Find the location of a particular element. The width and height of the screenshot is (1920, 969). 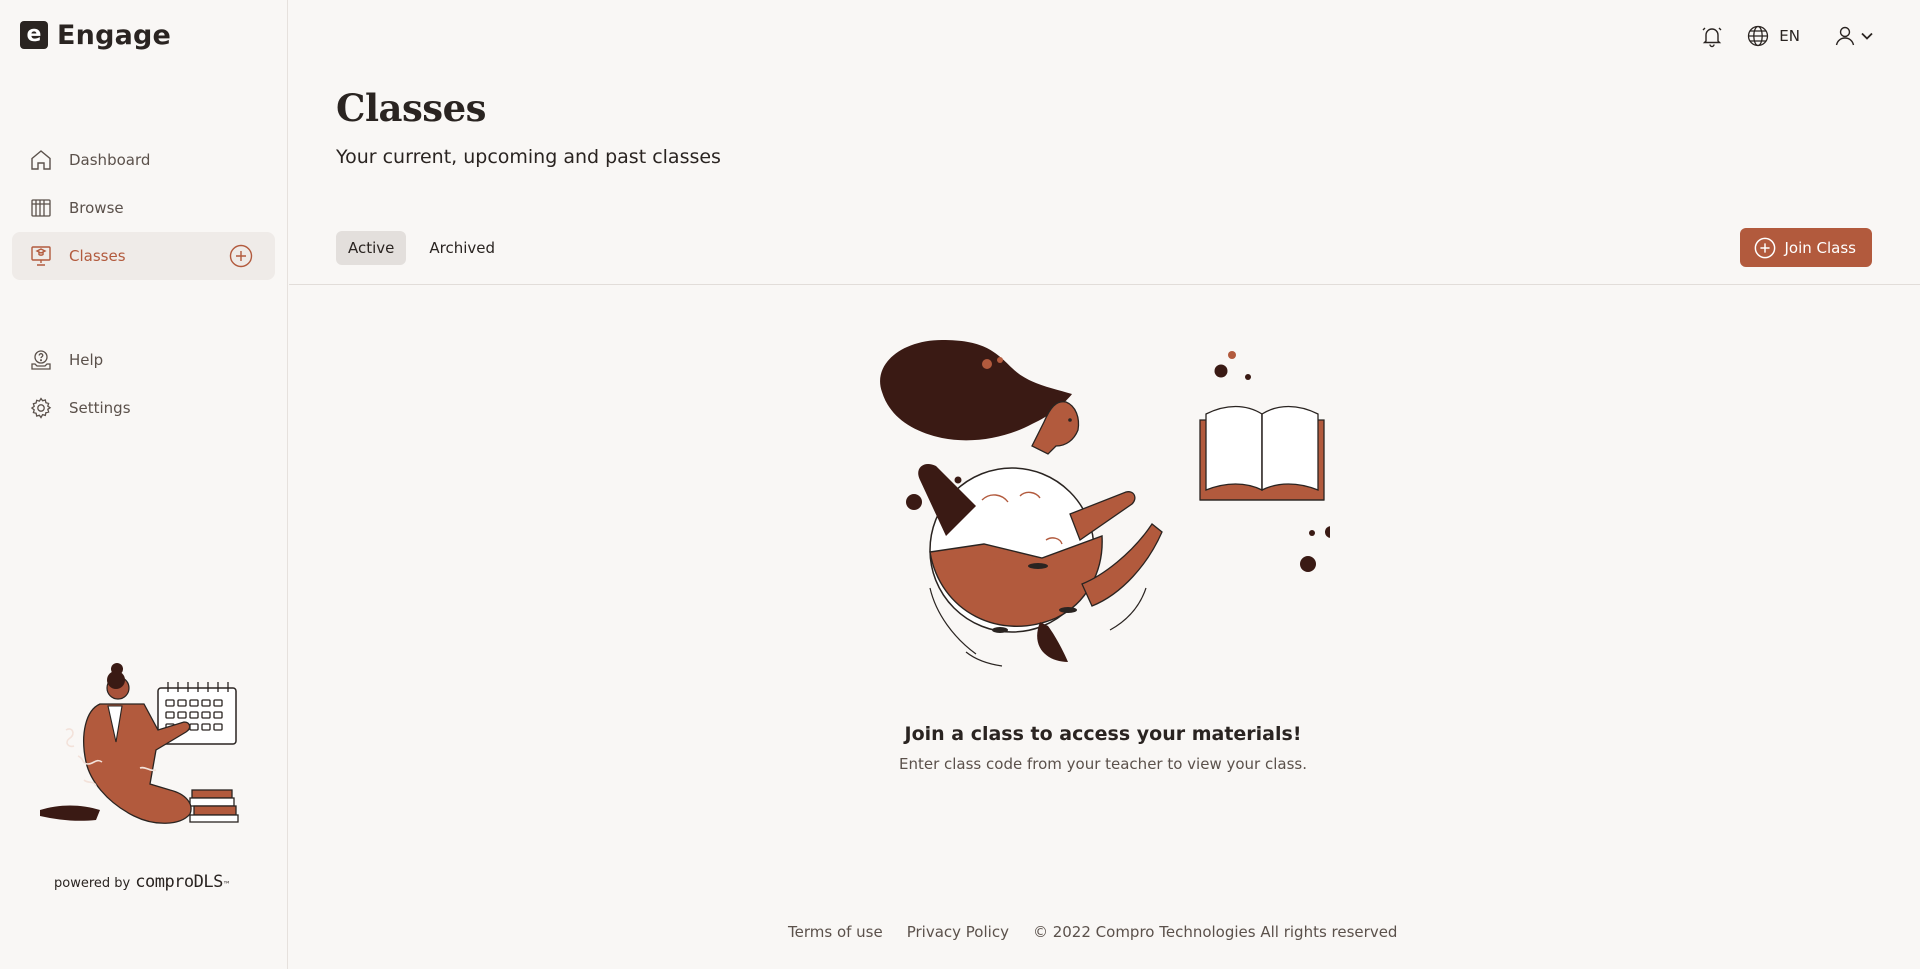

sidebar-nav: Dashboard Browse Classes is located at coordinates (143, 208).